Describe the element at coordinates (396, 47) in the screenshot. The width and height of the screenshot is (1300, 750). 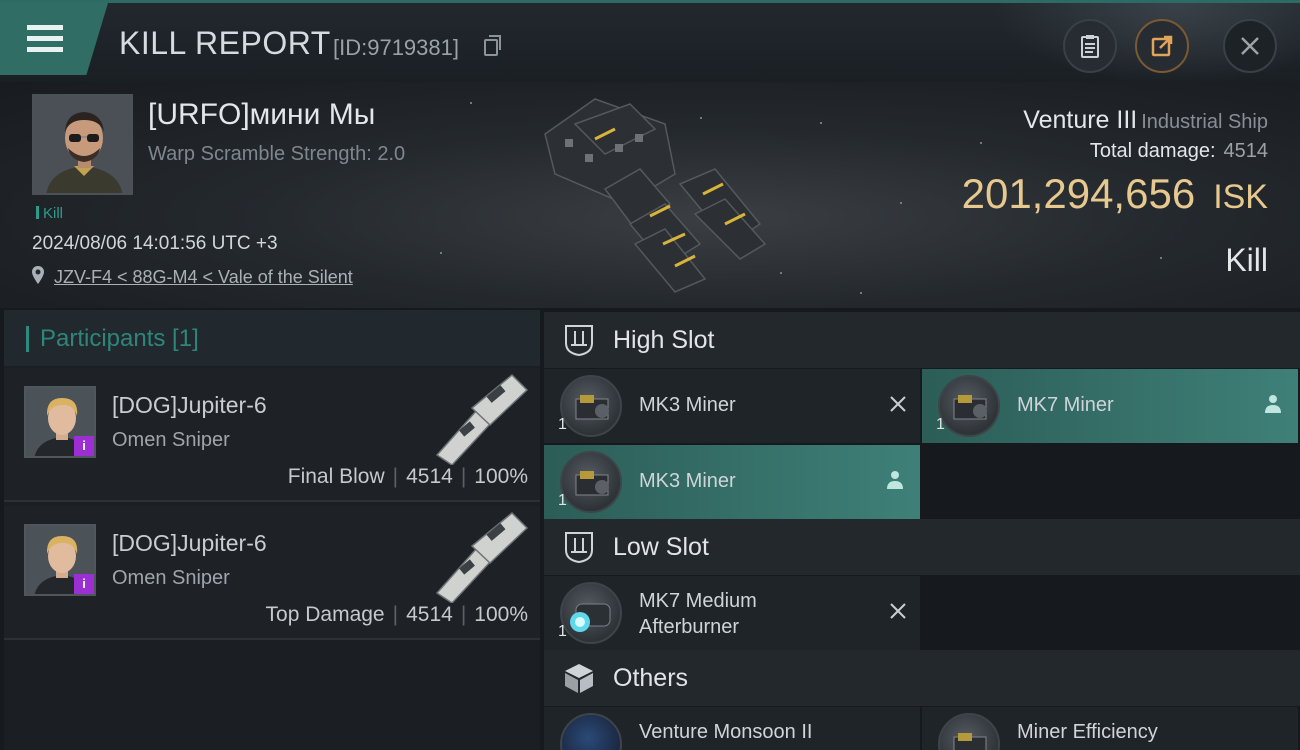
I see `report-id: [ID:9719381]` at that location.